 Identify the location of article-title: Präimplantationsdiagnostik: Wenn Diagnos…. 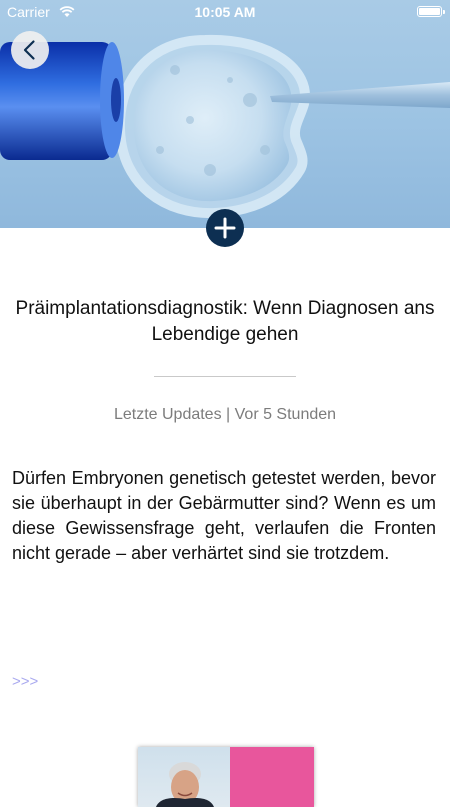
(225, 321).